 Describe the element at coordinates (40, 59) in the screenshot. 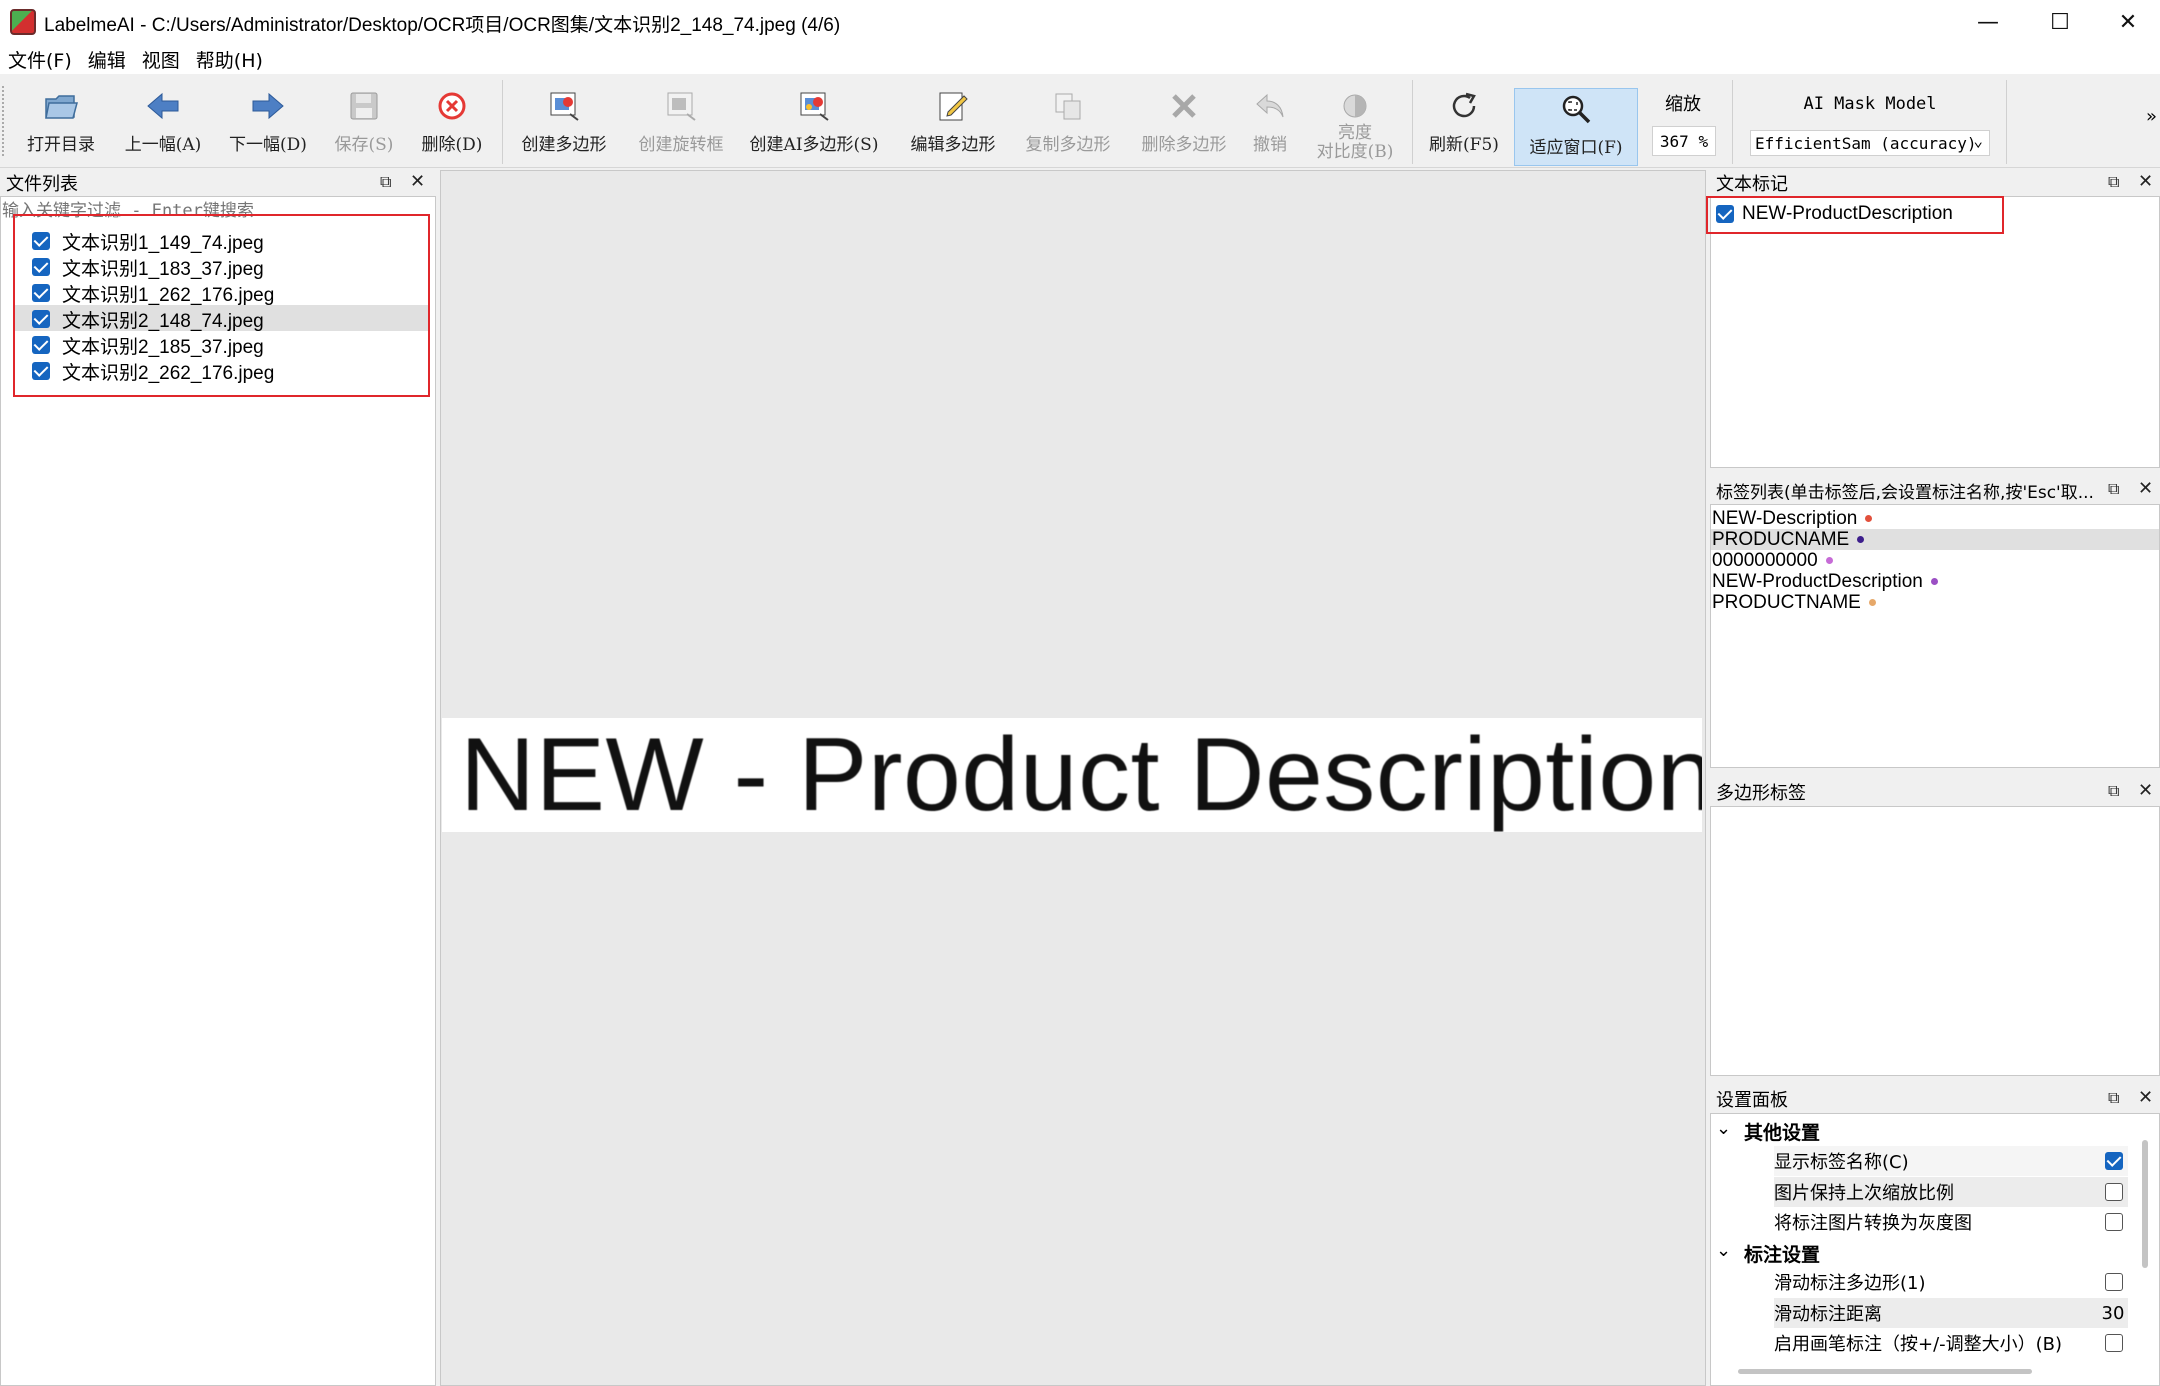

I see `menu-file: 文件(F)` at that location.